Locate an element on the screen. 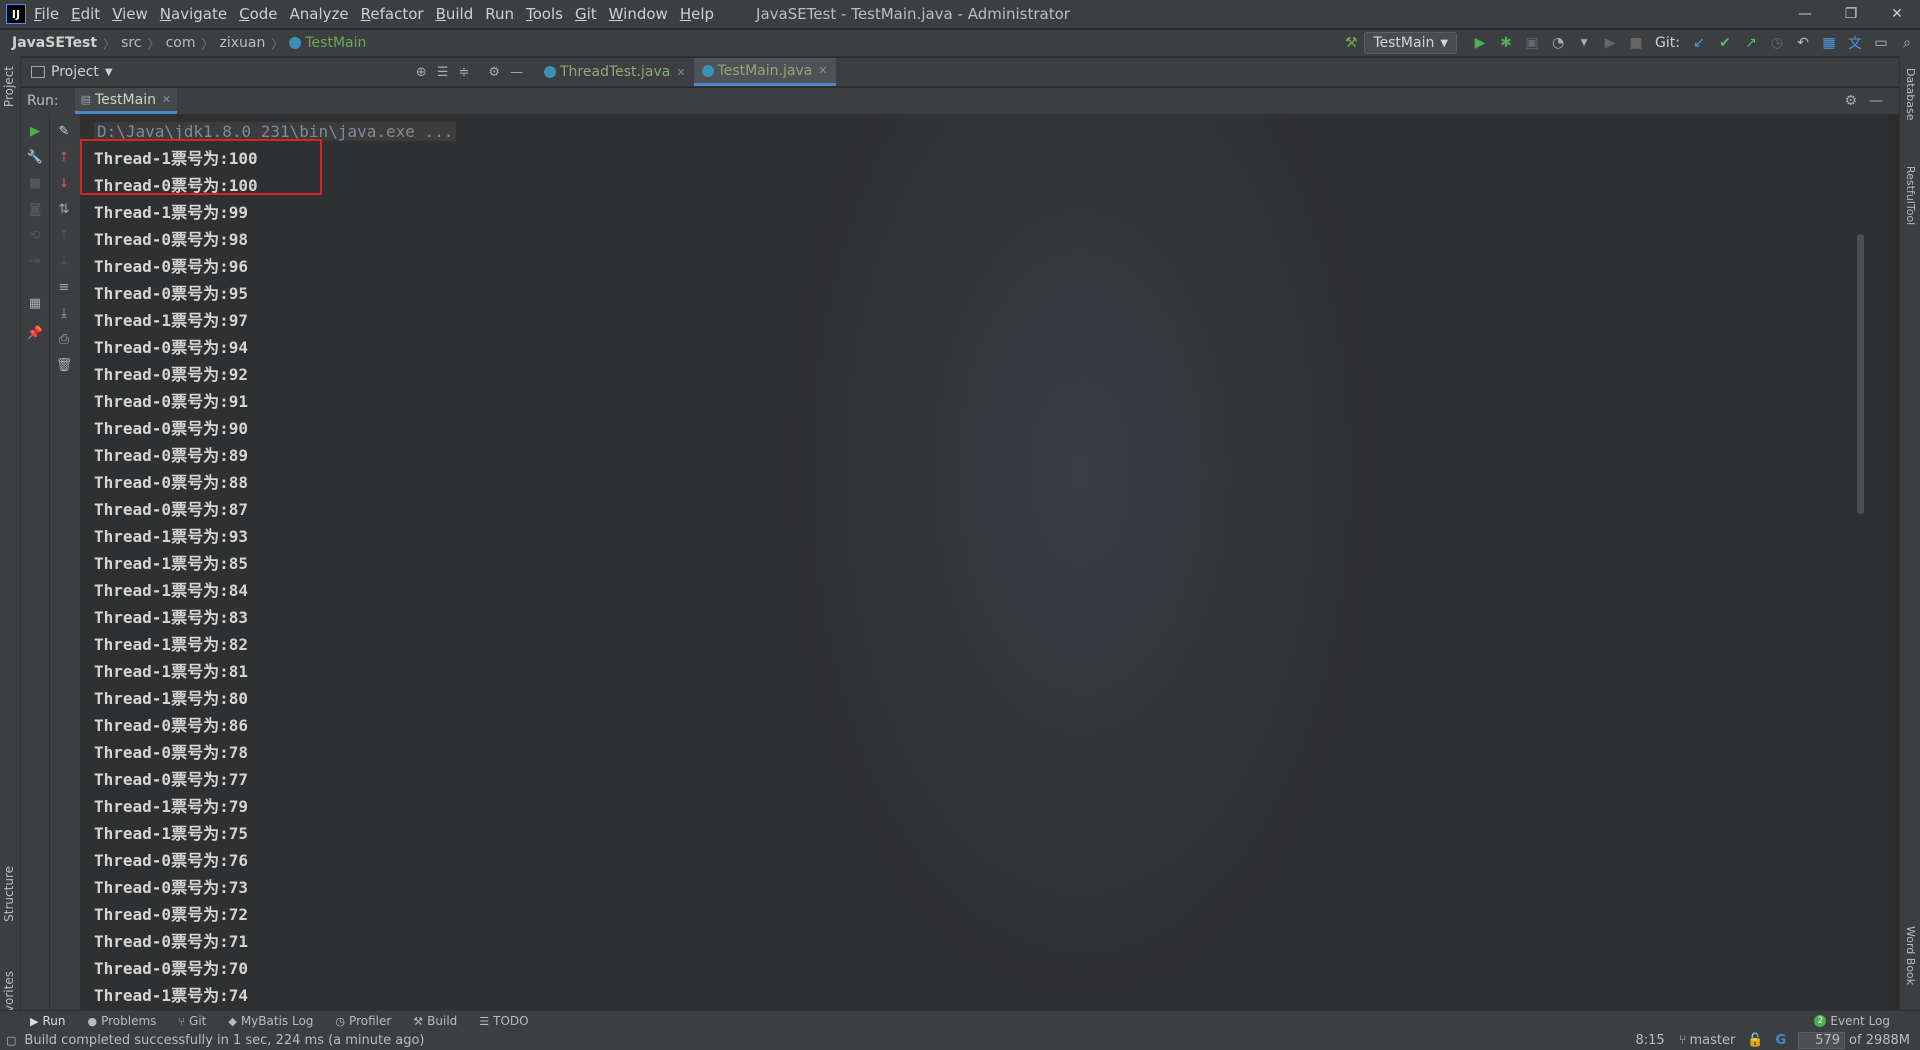  bottom-tab-run: ▶ Run is located at coordinates (47, 1021).